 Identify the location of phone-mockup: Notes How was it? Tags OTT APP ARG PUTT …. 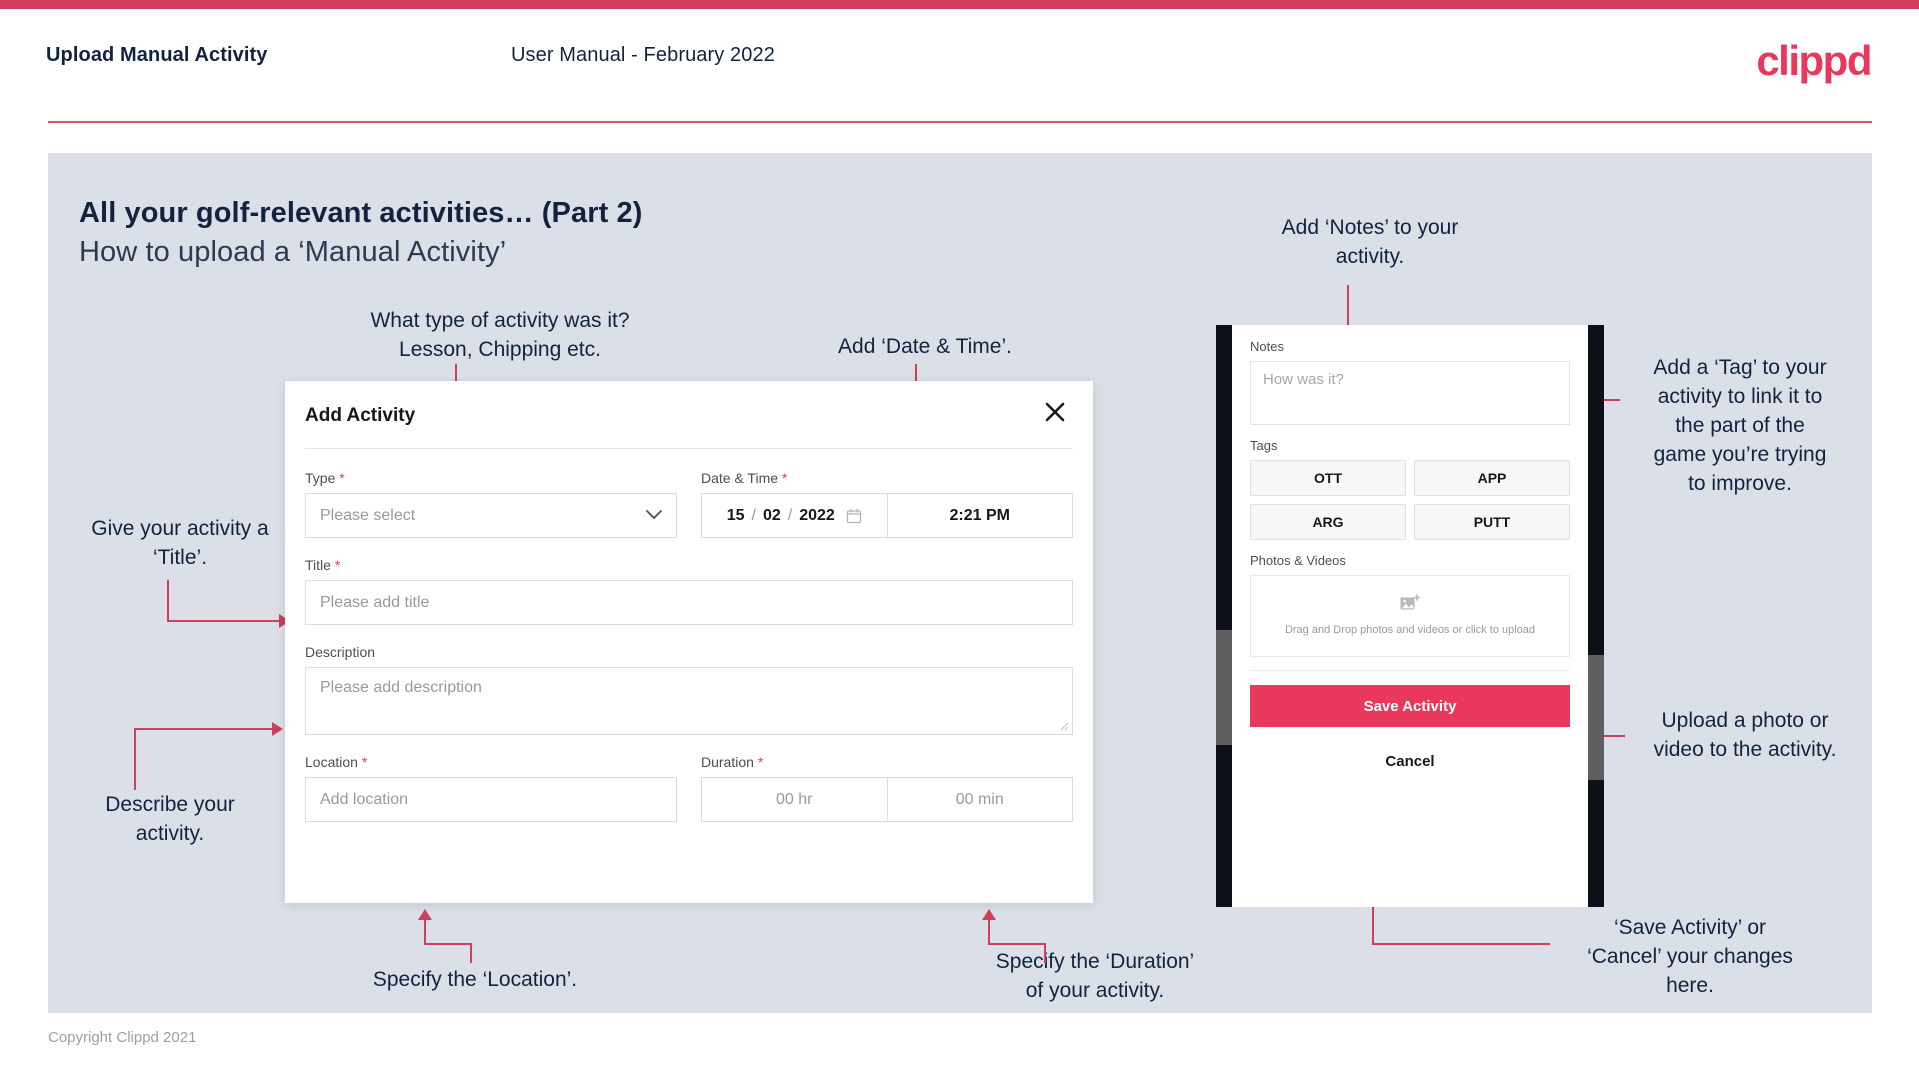
(1410, 616).